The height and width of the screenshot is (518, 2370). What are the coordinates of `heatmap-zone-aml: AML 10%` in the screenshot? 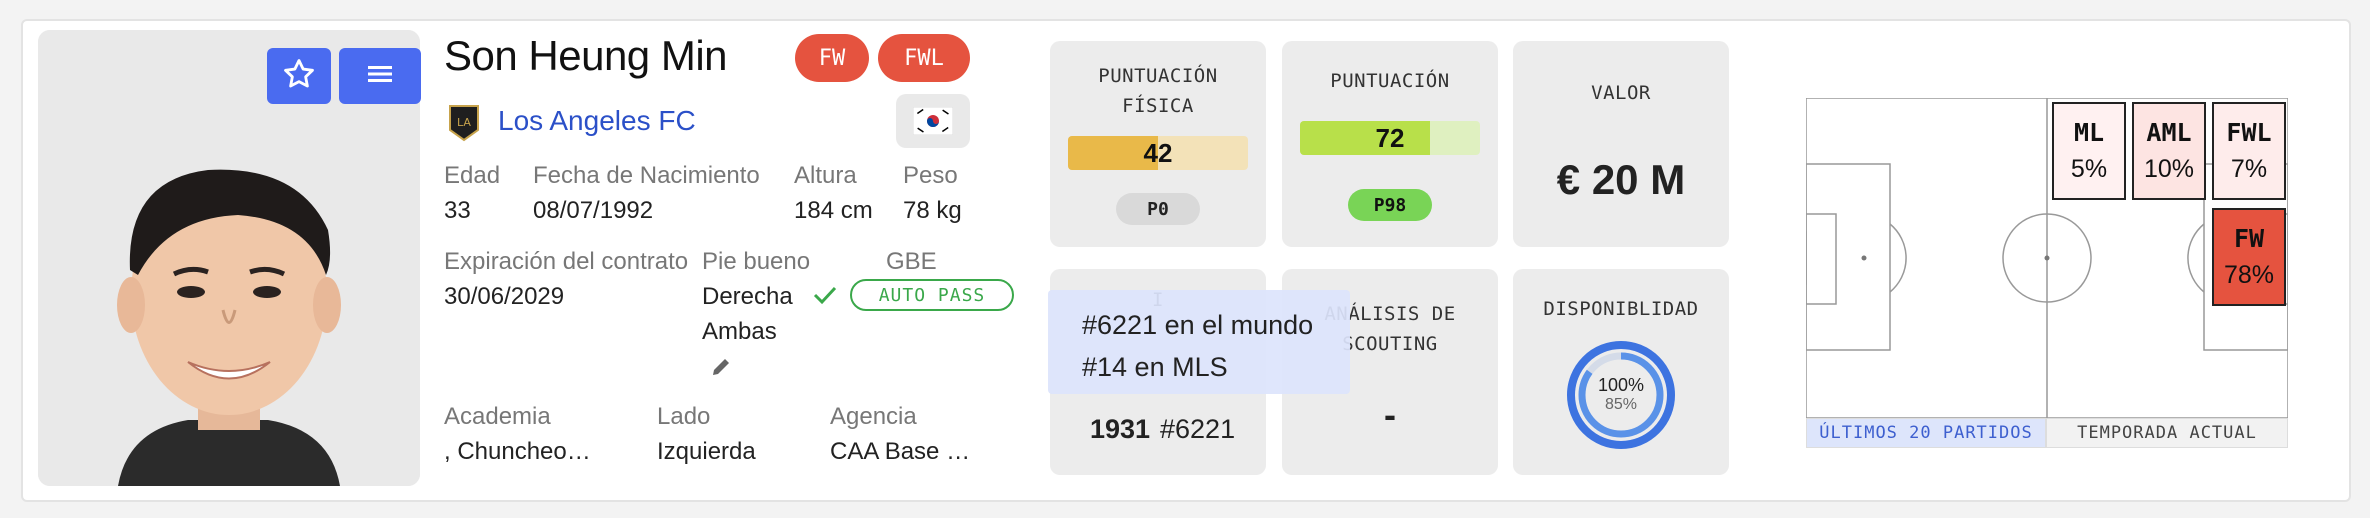 It's located at (2169, 151).